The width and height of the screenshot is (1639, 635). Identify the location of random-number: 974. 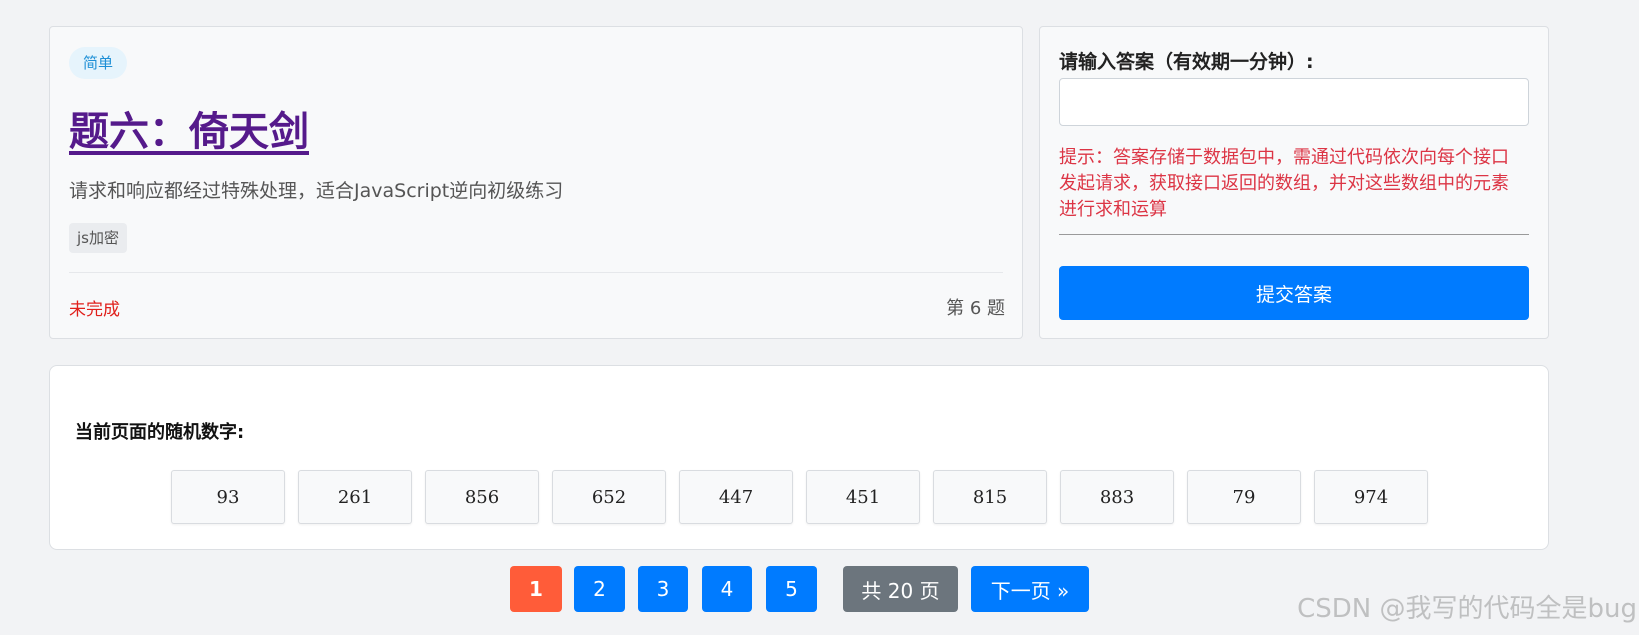
(1371, 497).